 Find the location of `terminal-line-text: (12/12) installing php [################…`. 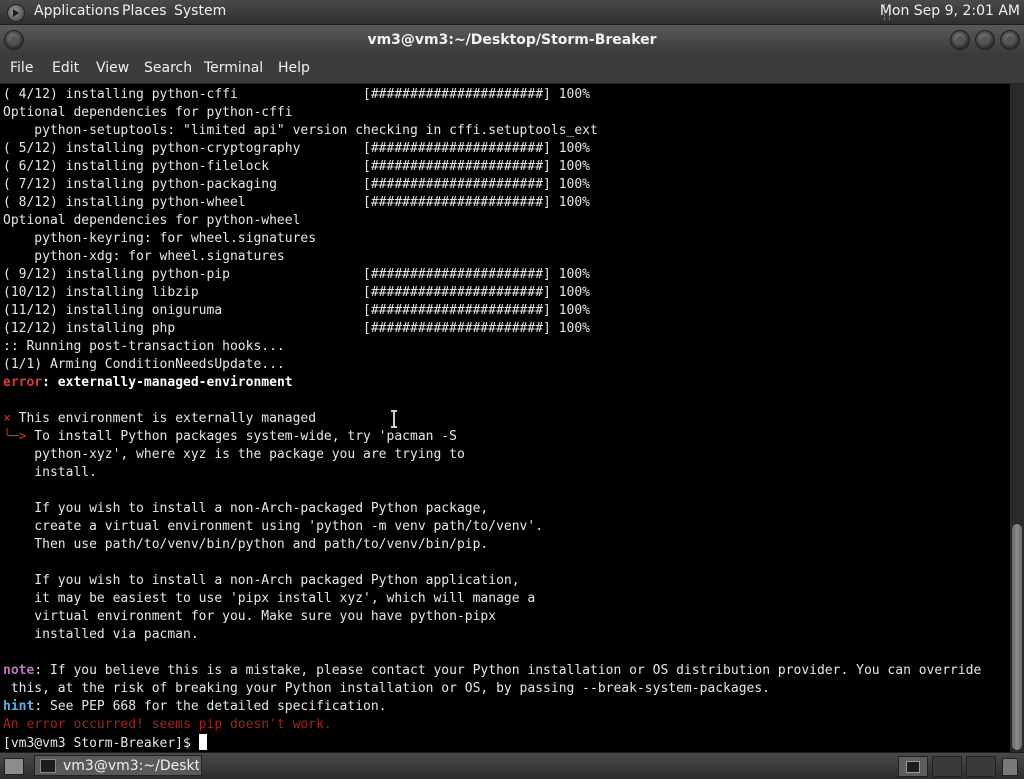

terminal-line-text: (12/12) installing php [################… is located at coordinates (296, 328).